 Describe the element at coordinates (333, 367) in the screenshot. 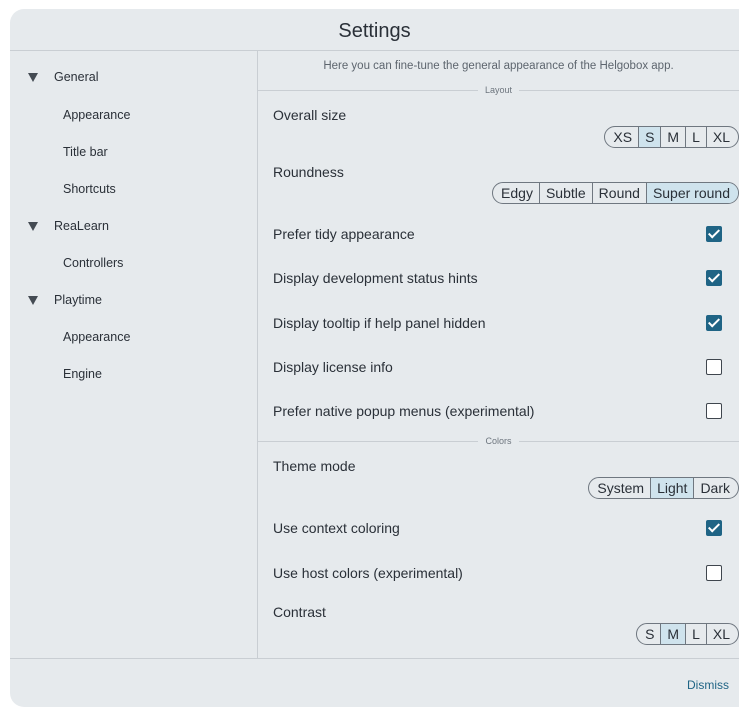

I see `license-info-label: Display license info` at that location.